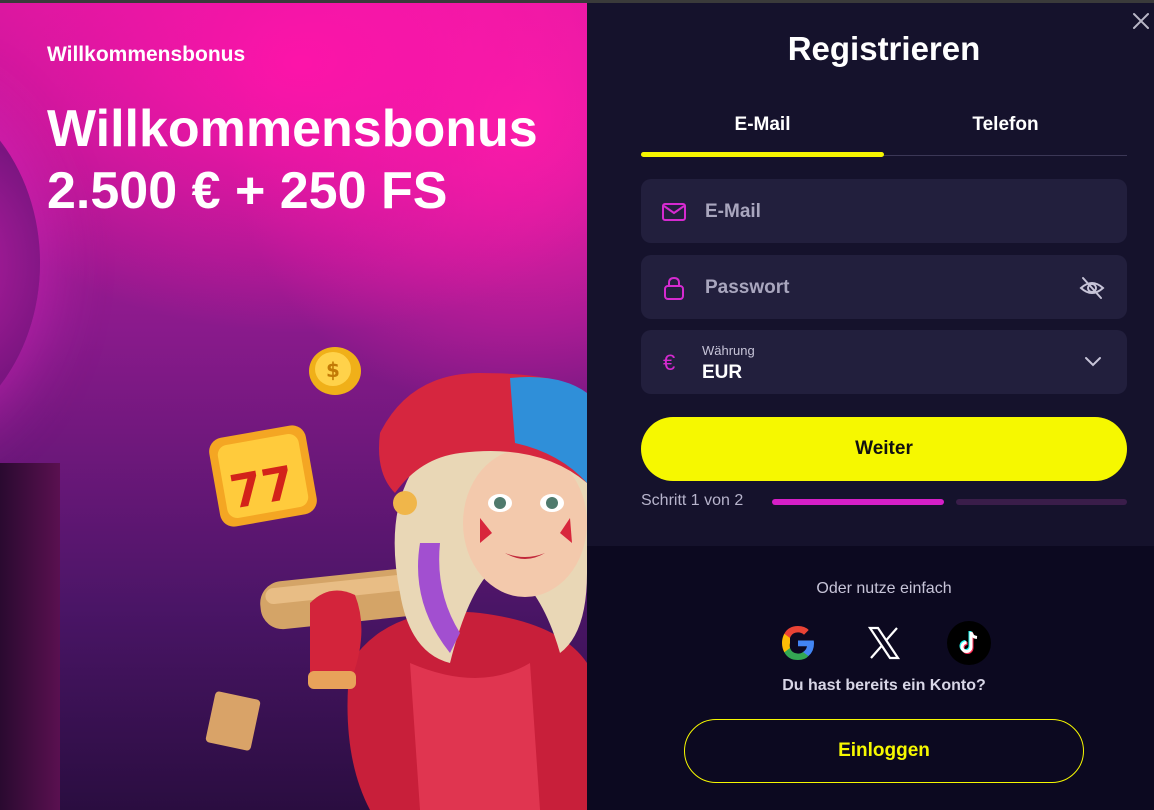 This screenshot has height=810, width=1154. I want to click on svg-text: 77, so click(262, 487).